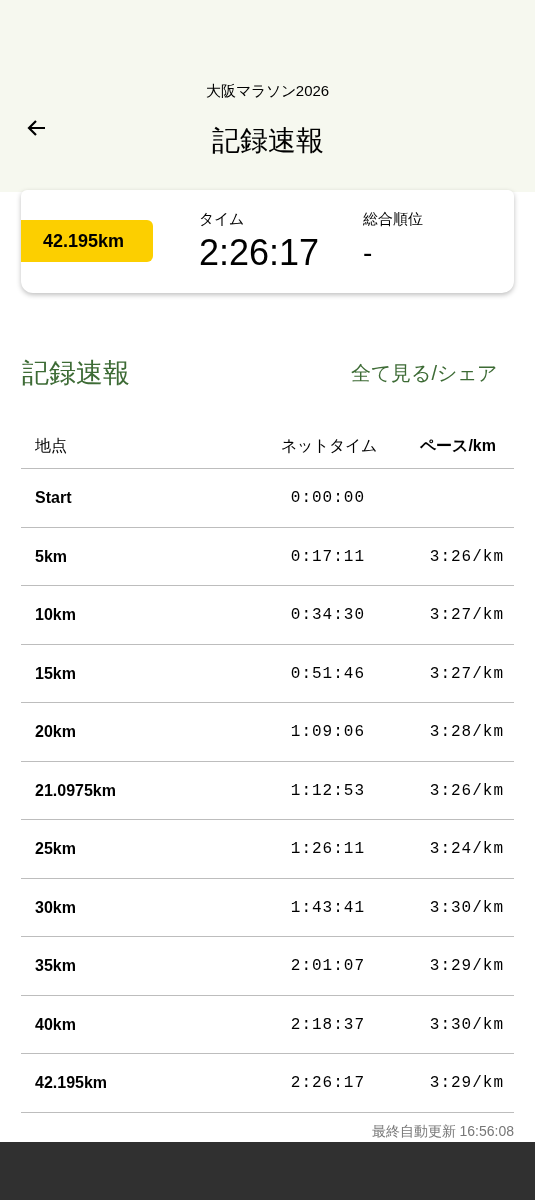  What do you see at coordinates (51, 445) in the screenshot?
I see `column-header: 地点` at bounding box center [51, 445].